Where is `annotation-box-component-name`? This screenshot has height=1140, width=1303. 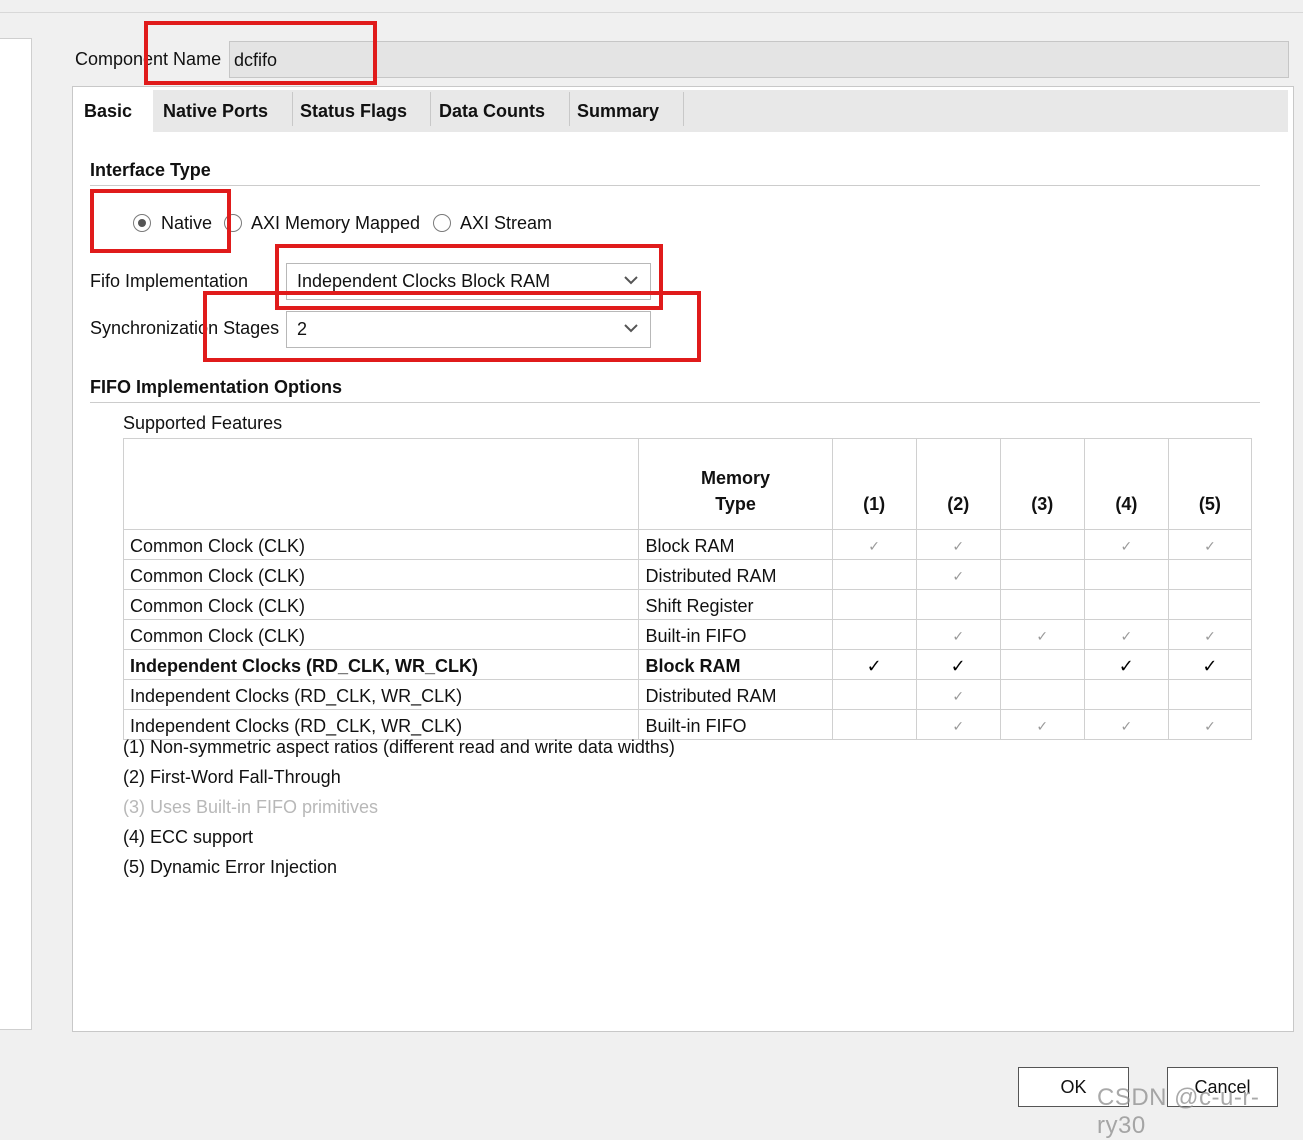
annotation-box-component-name is located at coordinates (260, 53).